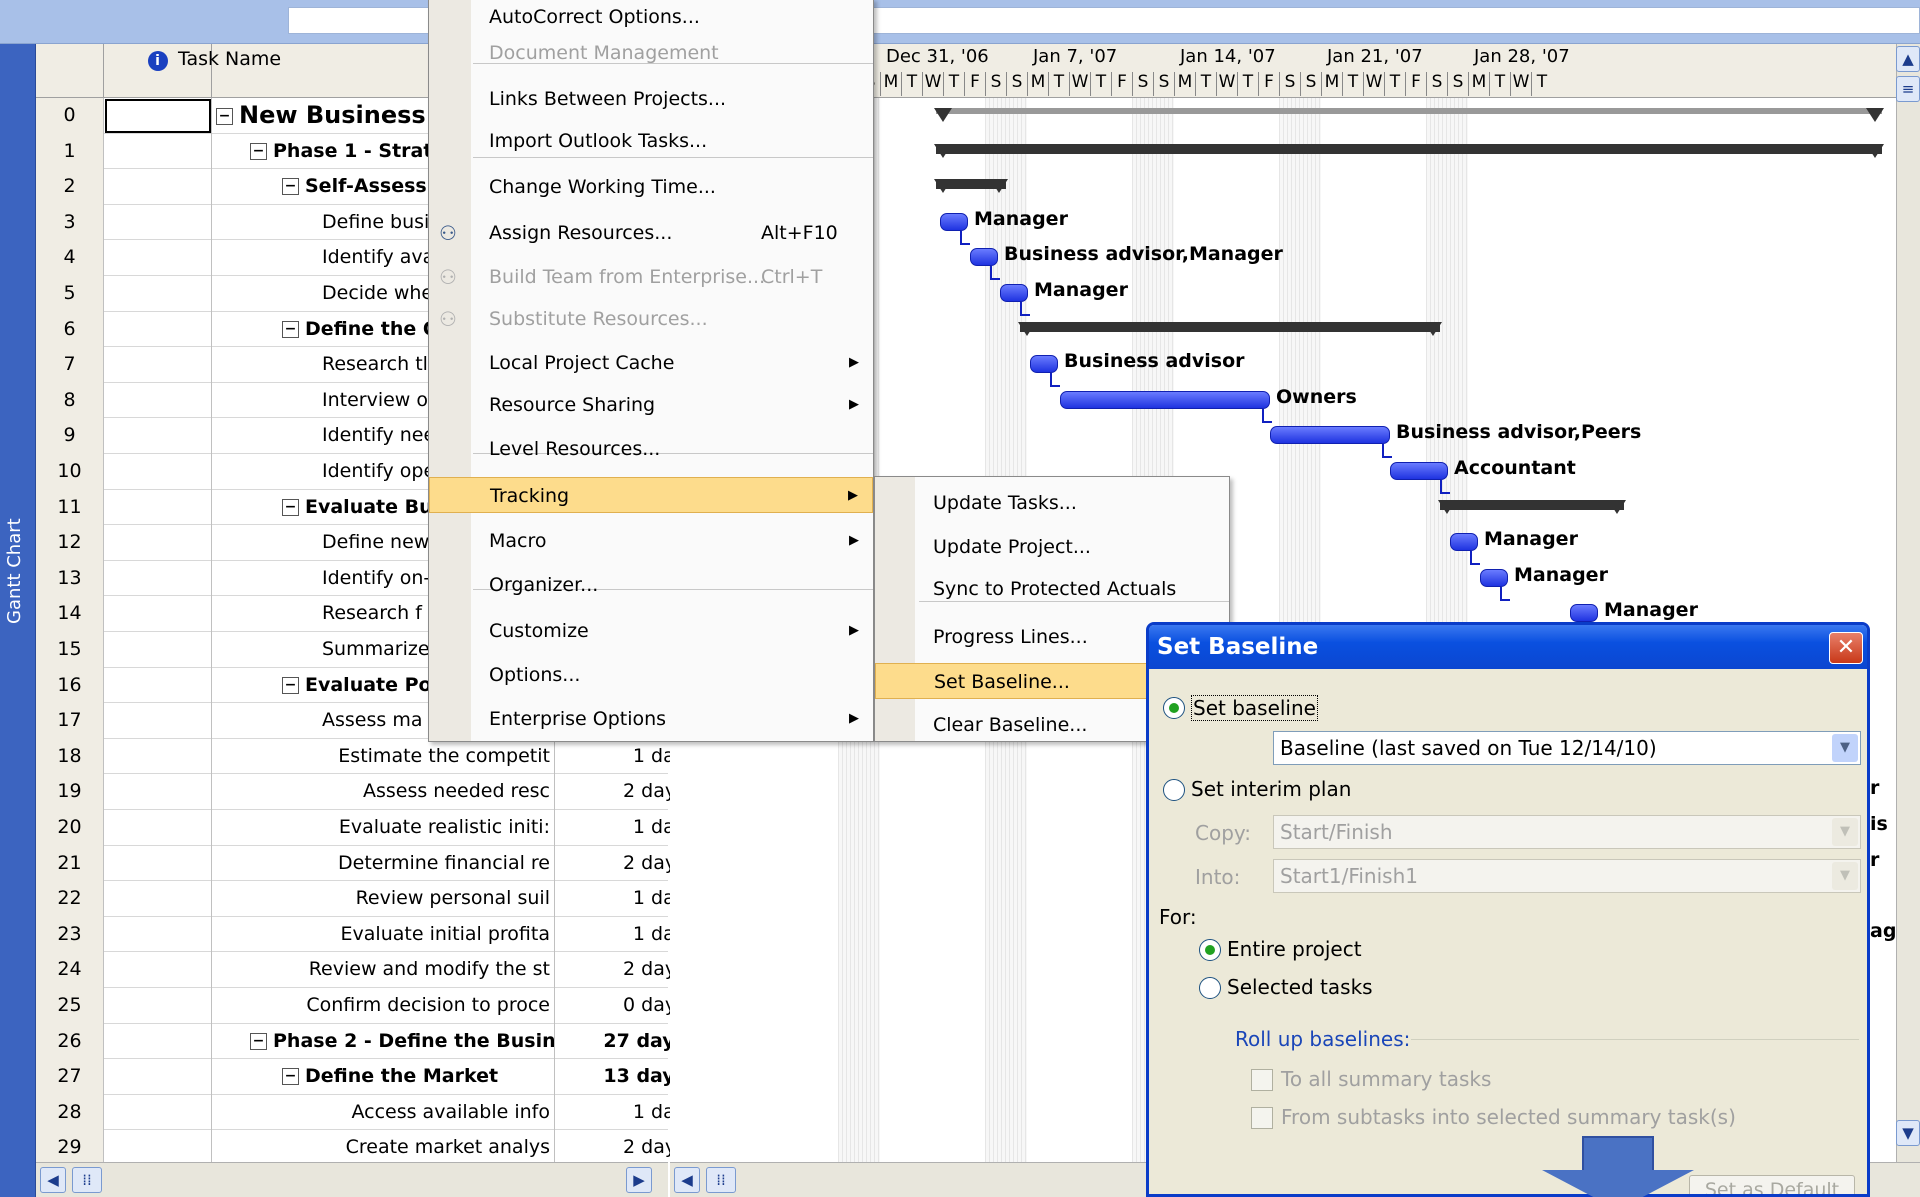  What do you see at coordinates (1908, 603) in the screenshot?
I see `chart-vertical-scrollbar: ▲ ≡ ▼` at bounding box center [1908, 603].